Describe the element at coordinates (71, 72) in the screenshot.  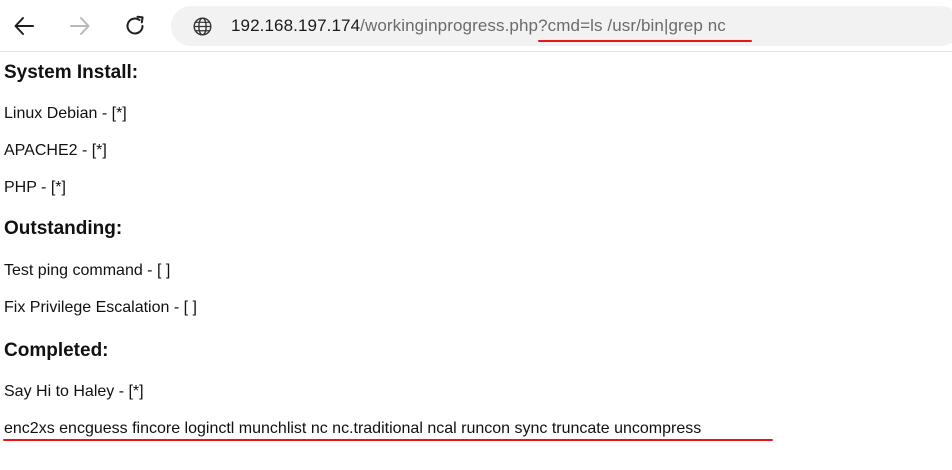
I see `section-heading-system-install: System Install:` at that location.